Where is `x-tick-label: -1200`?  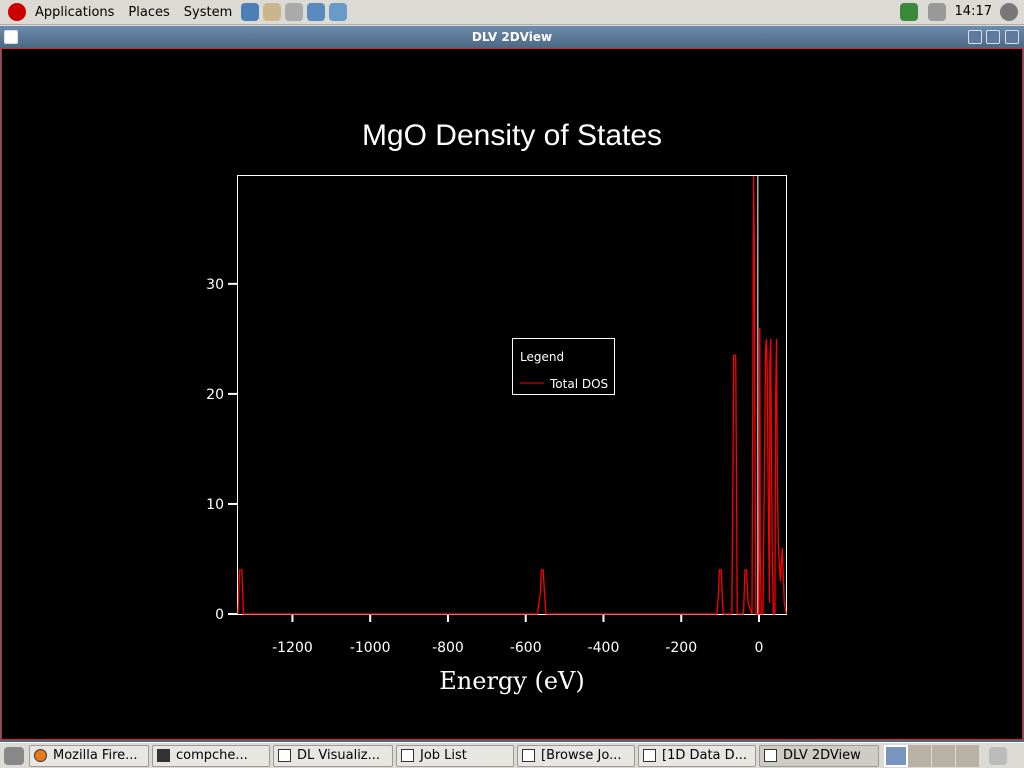 x-tick-label: -1200 is located at coordinates (292, 648).